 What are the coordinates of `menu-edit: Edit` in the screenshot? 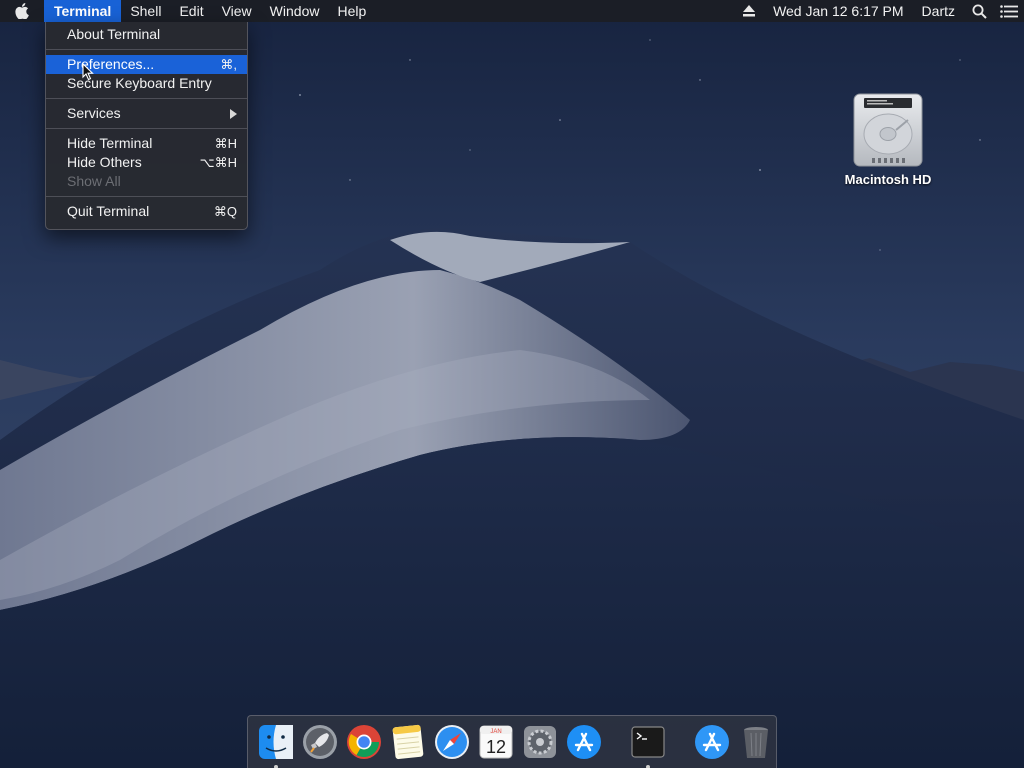 It's located at (191, 11).